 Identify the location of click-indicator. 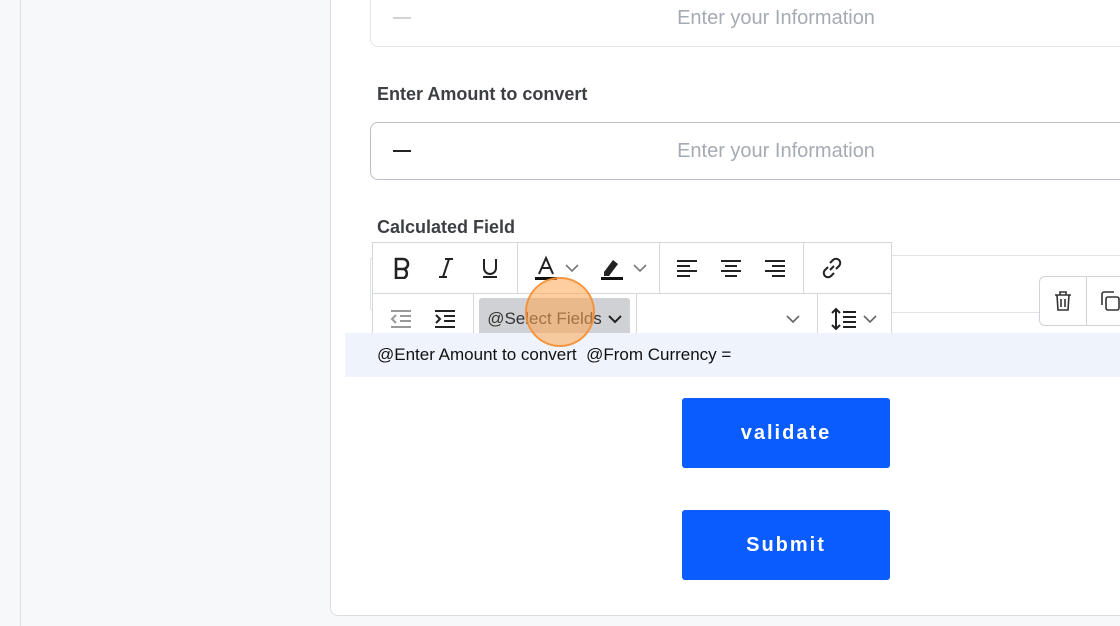
(560, 312).